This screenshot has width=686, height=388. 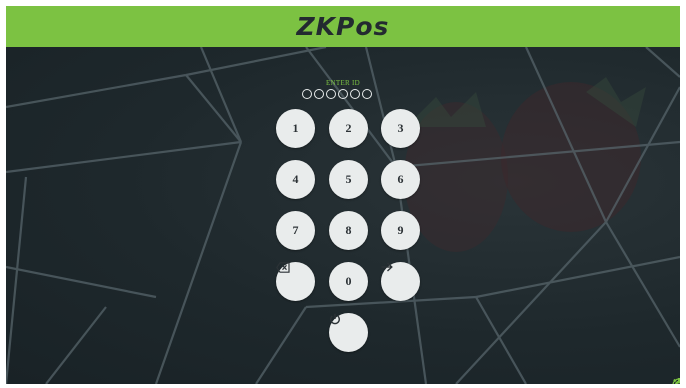 What do you see at coordinates (295, 128) in the screenshot?
I see `key-1: 1` at bounding box center [295, 128].